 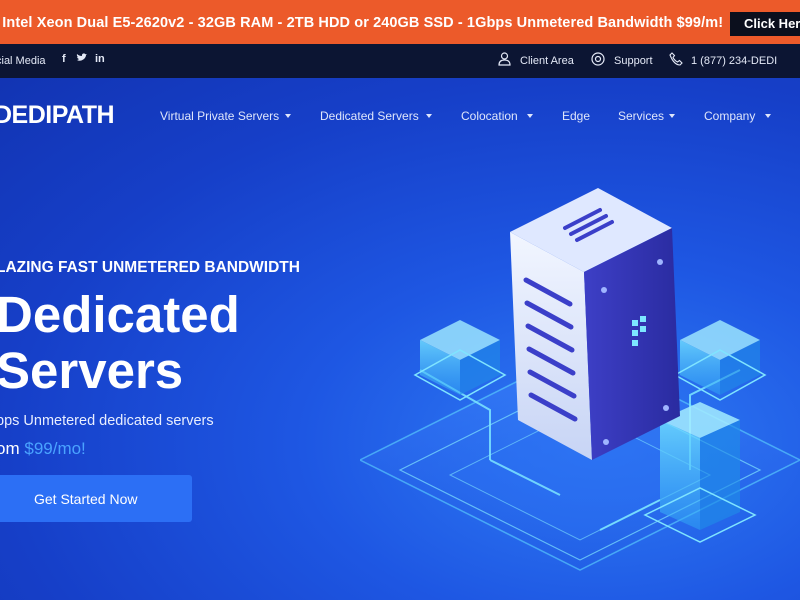 What do you see at coordinates (64, 59) in the screenshot?
I see `facebook-icon: f` at bounding box center [64, 59].